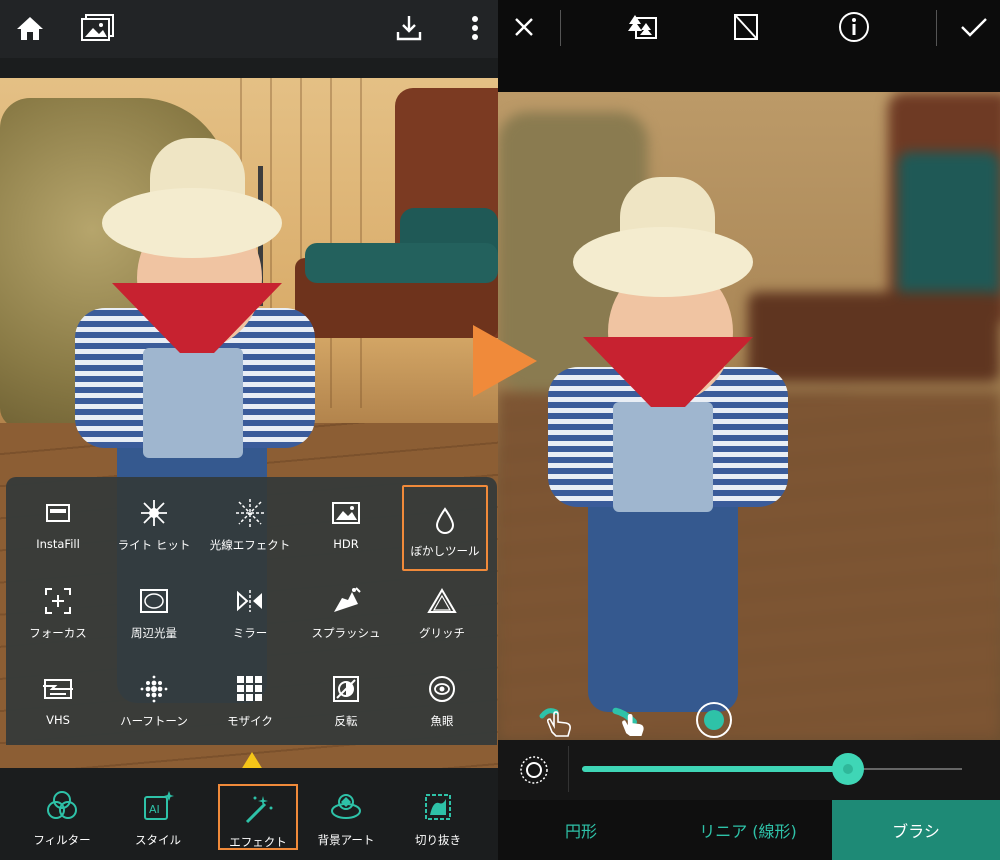 This screenshot has height=860, width=1000. Describe the element at coordinates (249, 29) in the screenshot. I see `top-toolbar` at that location.